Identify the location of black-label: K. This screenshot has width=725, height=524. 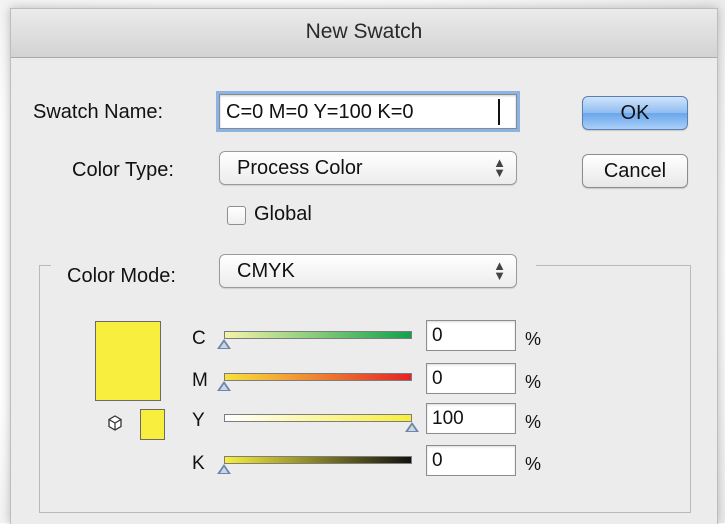
(198, 463).